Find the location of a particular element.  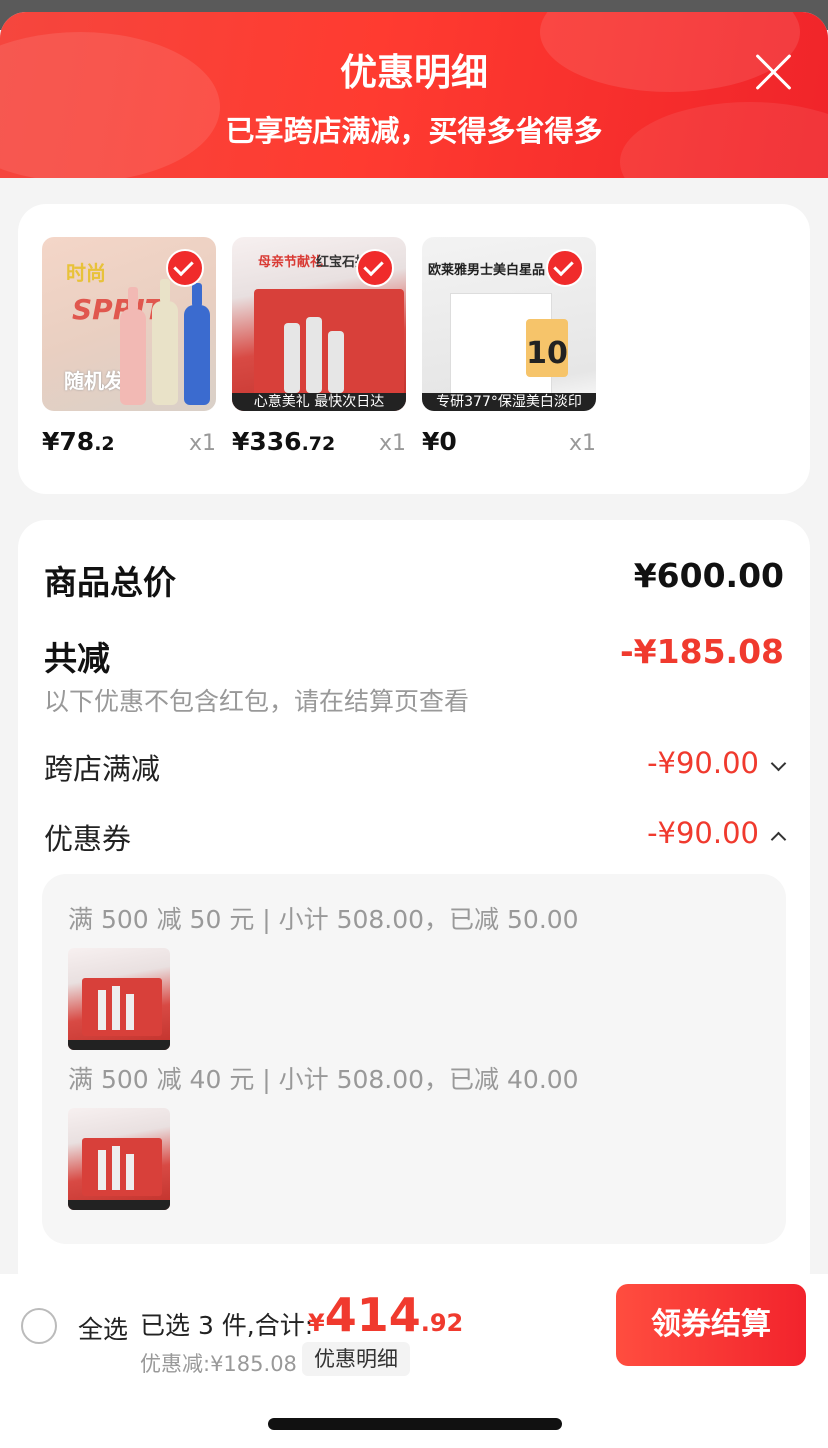

product-price: ¥78.2 is located at coordinates (78, 441).